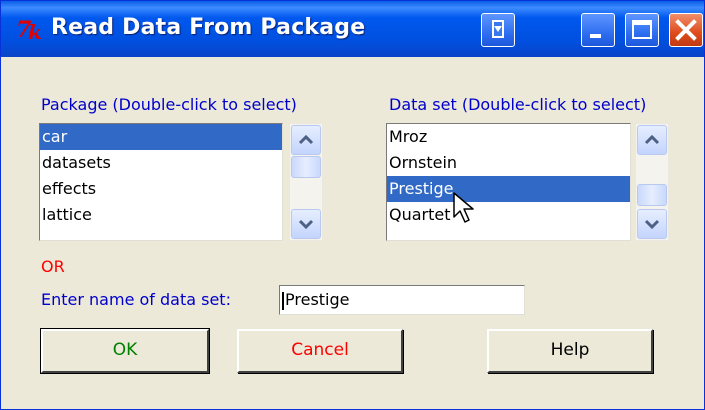 Image resolution: width=705 pixels, height=410 pixels. I want to click on tk-icon: 7 k, so click(32, 29).